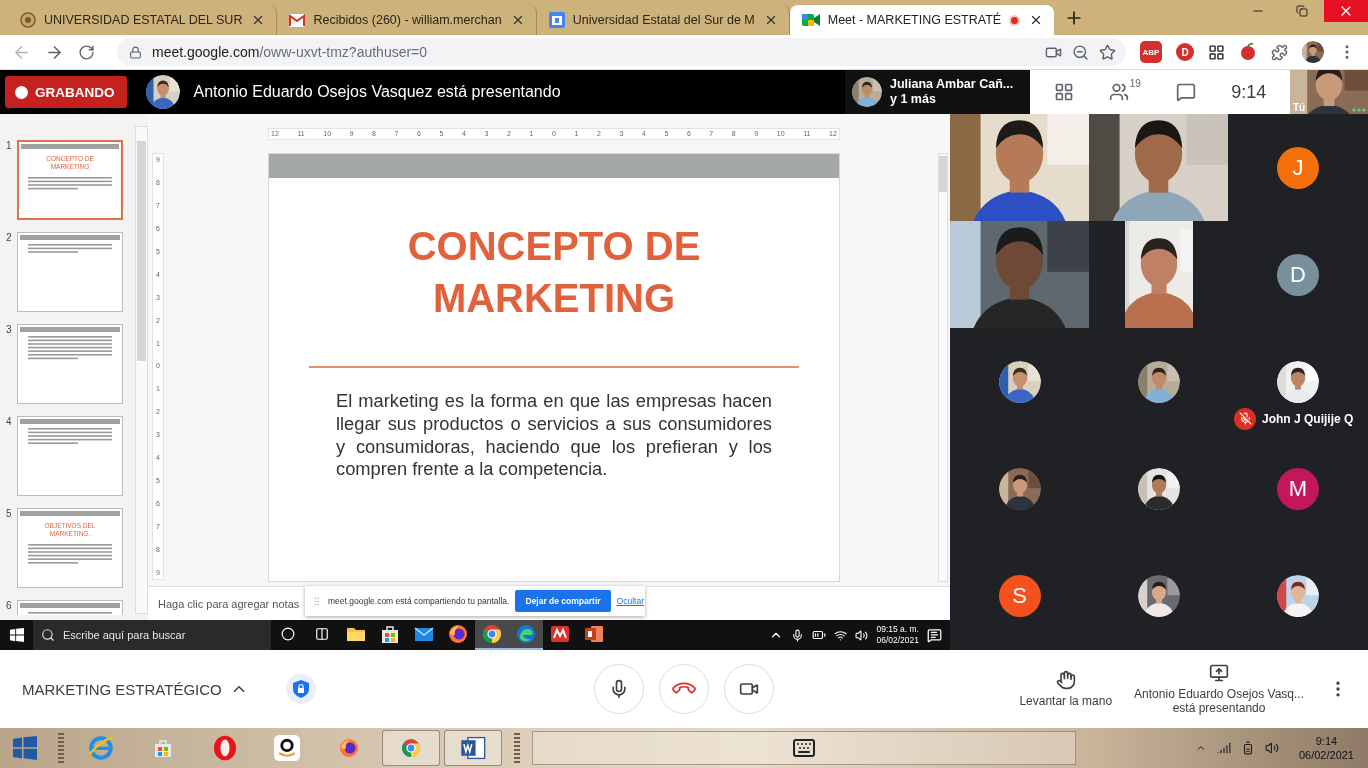 This screenshot has width=1368, height=768. I want to click on address-field: meet.google.com/oww-uxvt-tmz?authuser=0, so click(621, 52).